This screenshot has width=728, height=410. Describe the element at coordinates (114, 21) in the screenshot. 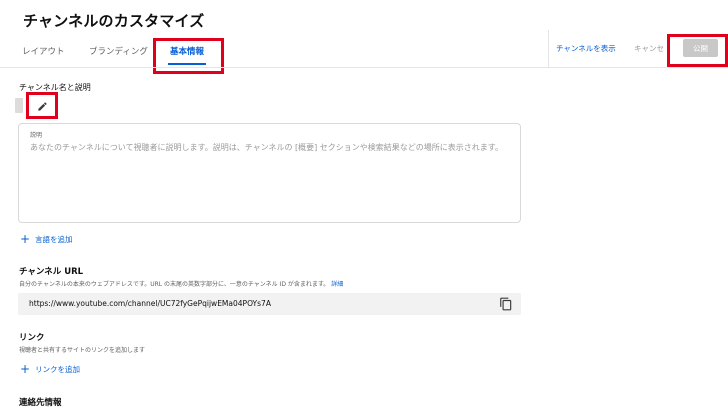

I see `page-title: チャンネルのカスタマイズ` at that location.